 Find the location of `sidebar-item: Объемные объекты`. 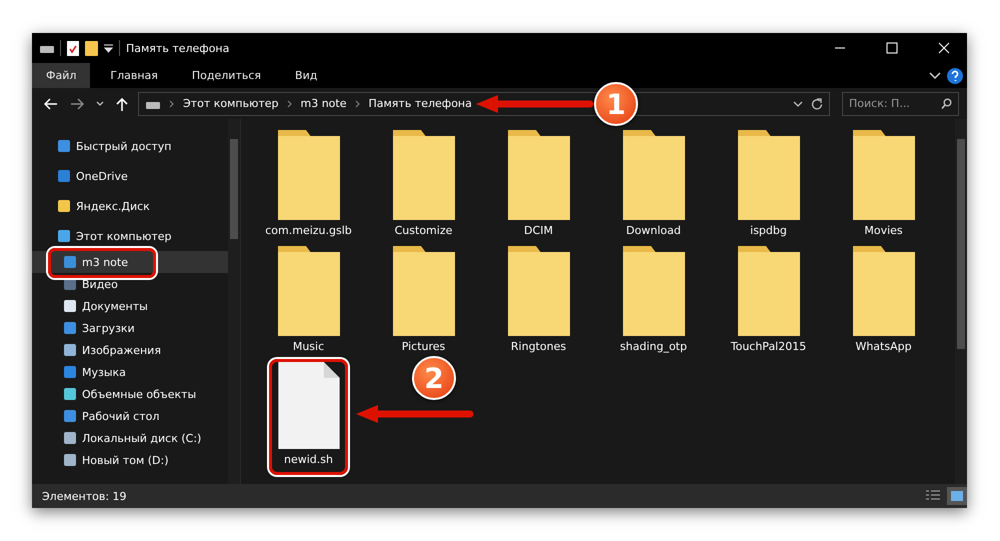

sidebar-item: Объемные объекты is located at coordinates (130, 394).